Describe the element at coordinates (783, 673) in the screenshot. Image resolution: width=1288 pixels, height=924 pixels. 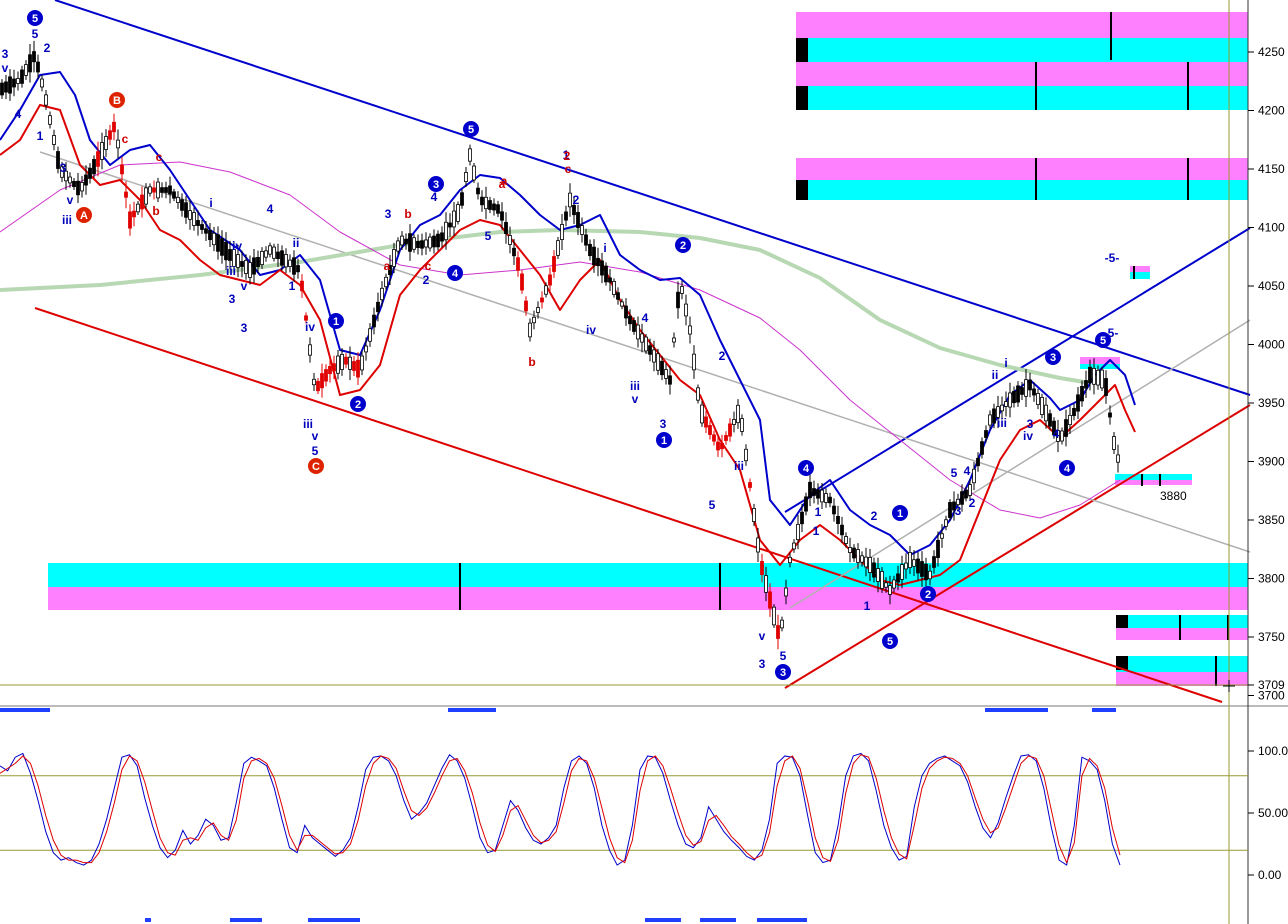
I see `wave-circle-label: 3` at that location.